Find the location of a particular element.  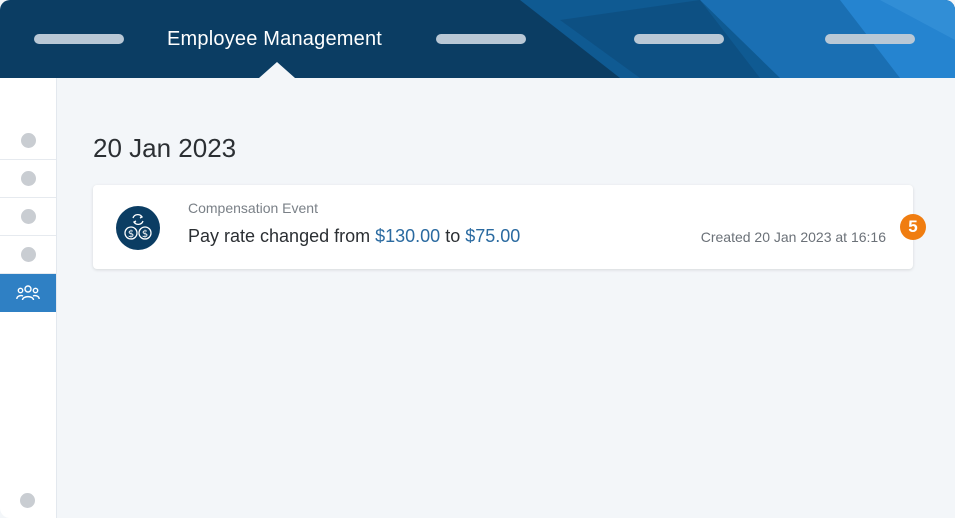

step-badge: 5 is located at coordinates (913, 227).